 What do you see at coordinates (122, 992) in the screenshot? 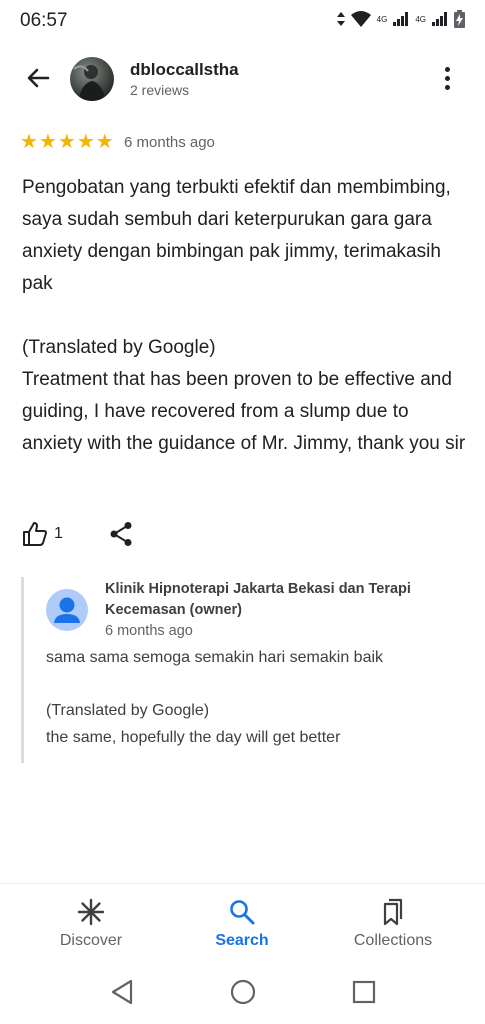
I see `system-back-icon` at bounding box center [122, 992].